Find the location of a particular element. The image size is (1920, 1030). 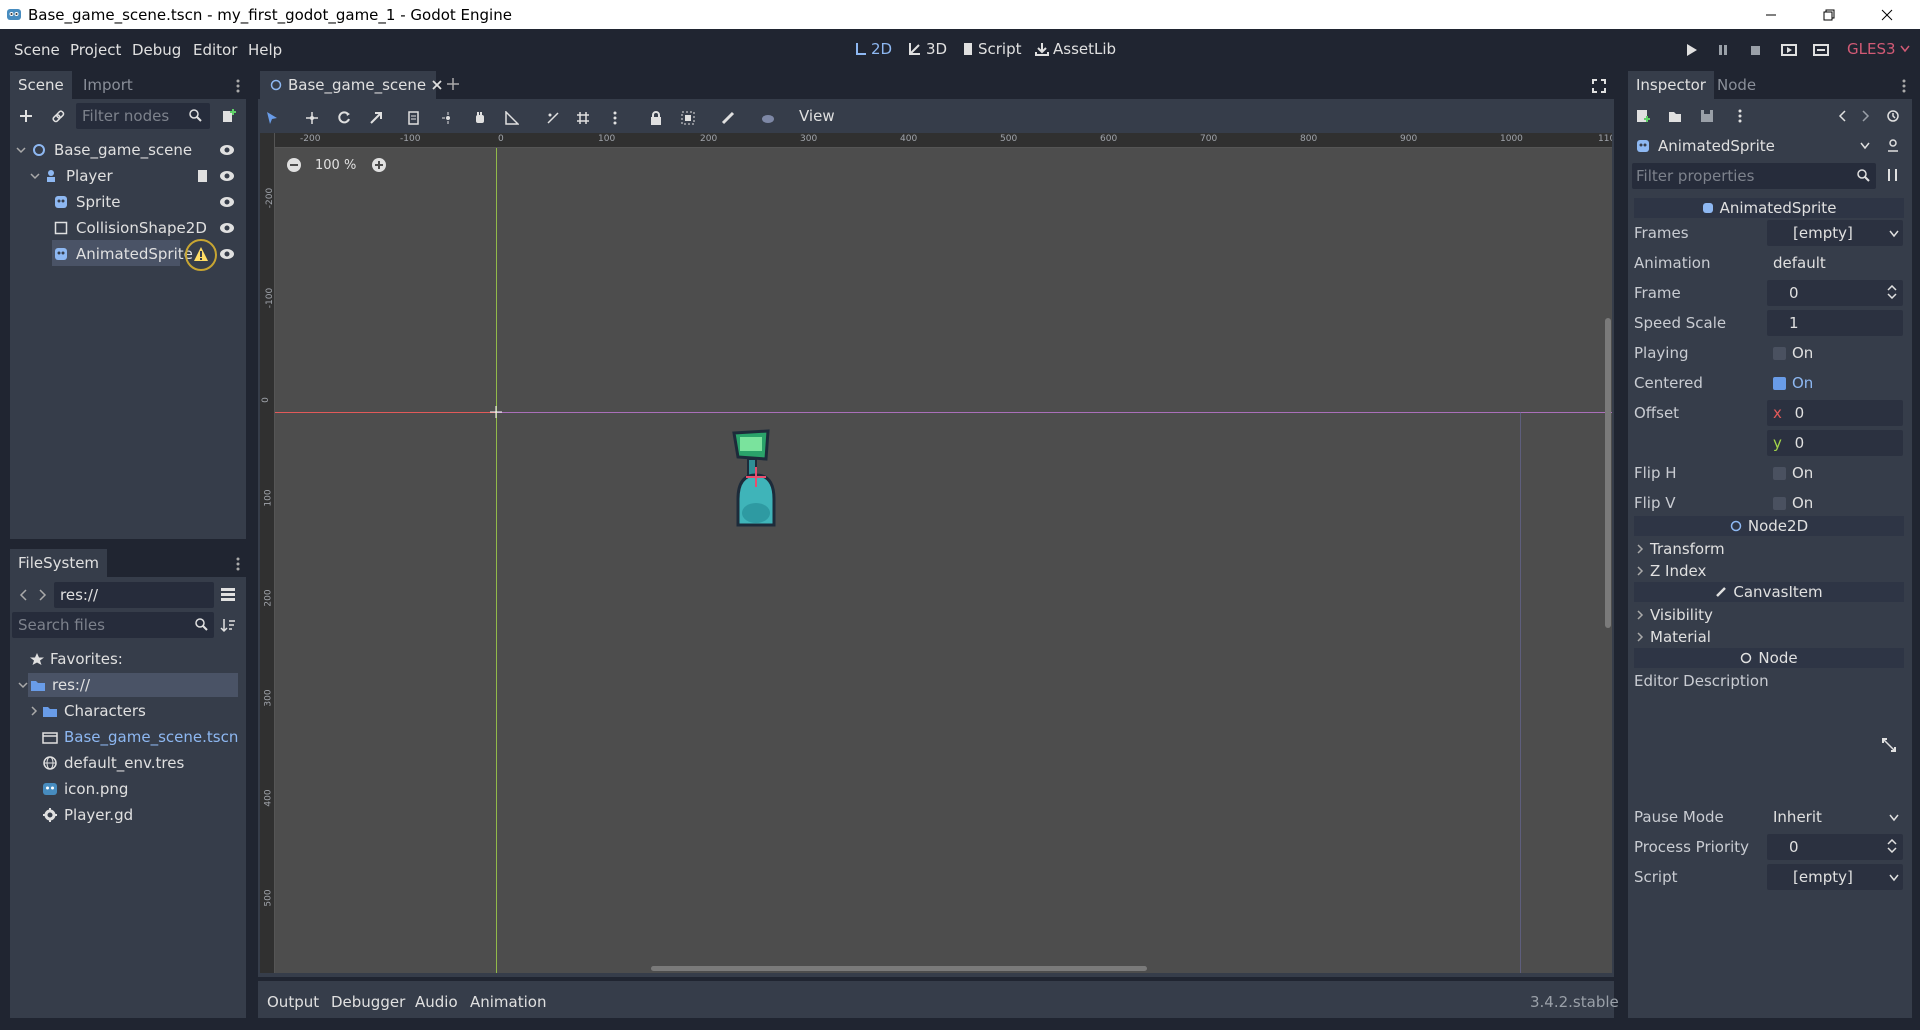

more-options-icon is located at coordinates (1740, 116).